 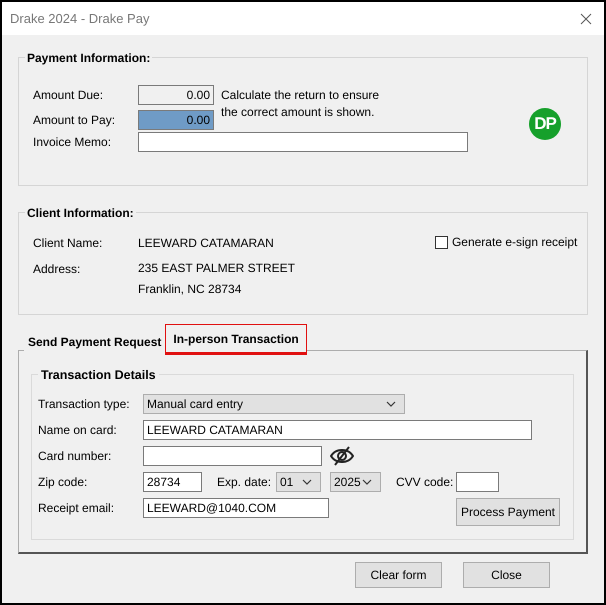 What do you see at coordinates (425, 482) in the screenshot?
I see `field-label: CVV code:` at bounding box center [425, 482].